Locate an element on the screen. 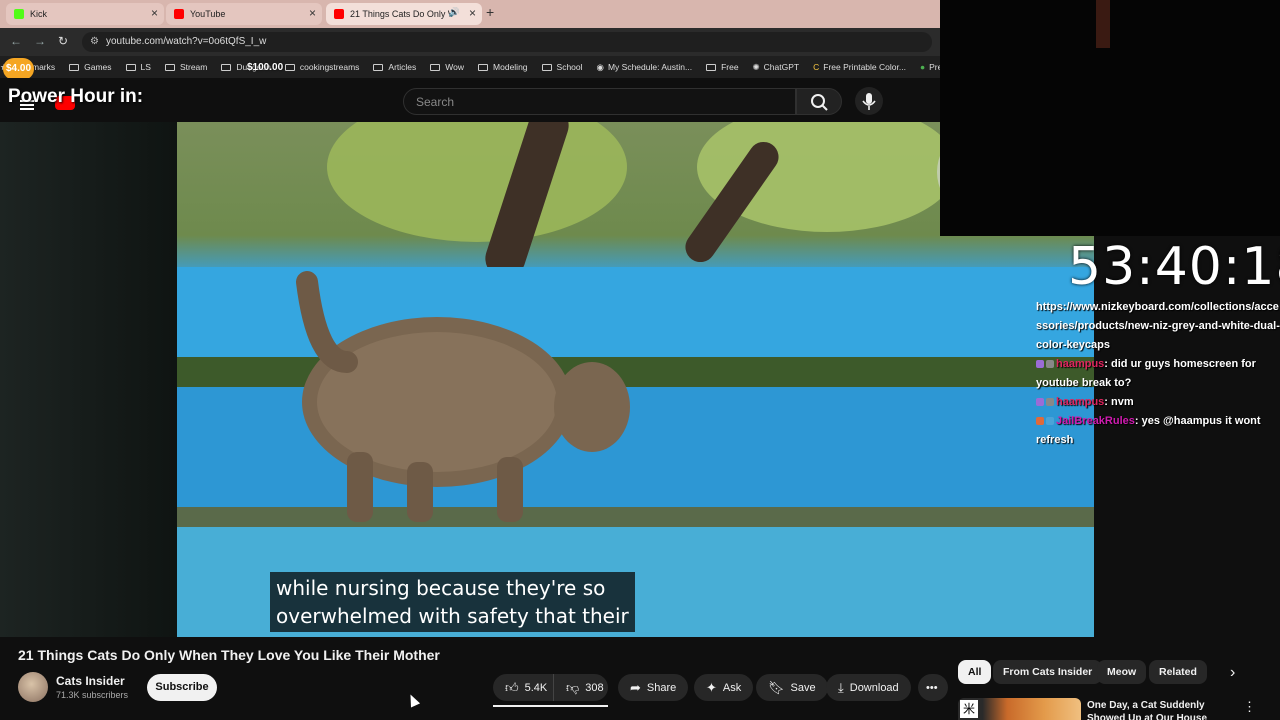  bookmark-item: ●Present is located at coordinates (930, 67).